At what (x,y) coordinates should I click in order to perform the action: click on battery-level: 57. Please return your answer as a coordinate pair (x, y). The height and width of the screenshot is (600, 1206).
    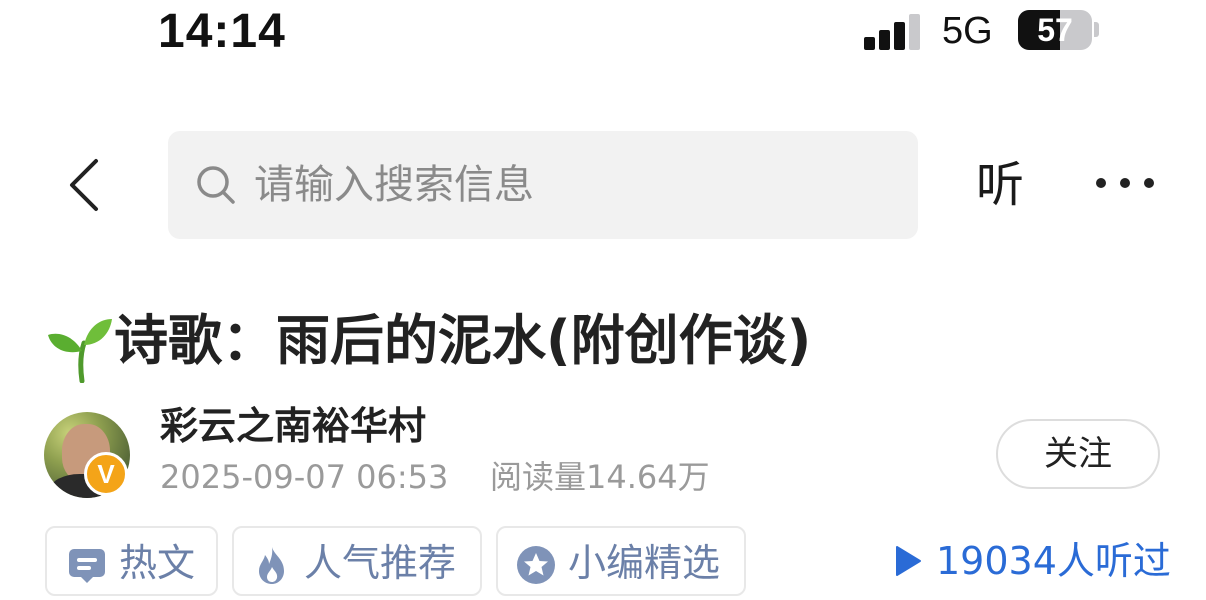
    Looking at the image, I should click on (1055, 30).